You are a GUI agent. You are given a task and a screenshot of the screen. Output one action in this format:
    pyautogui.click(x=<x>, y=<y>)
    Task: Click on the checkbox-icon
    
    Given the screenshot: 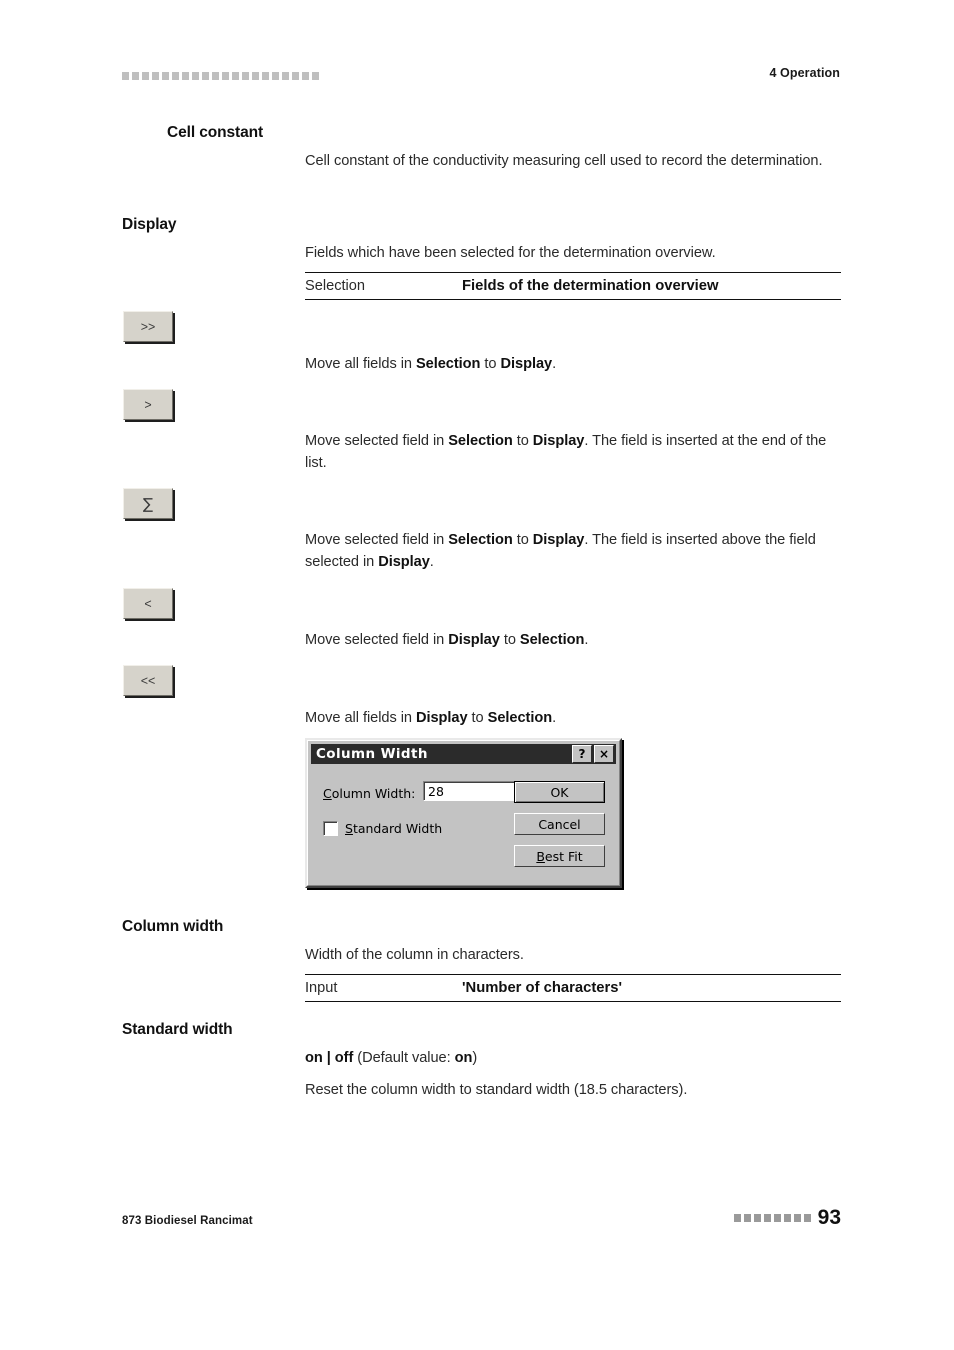 What is the action you would take?
    pyautogui.click(x=330, y=828)
    